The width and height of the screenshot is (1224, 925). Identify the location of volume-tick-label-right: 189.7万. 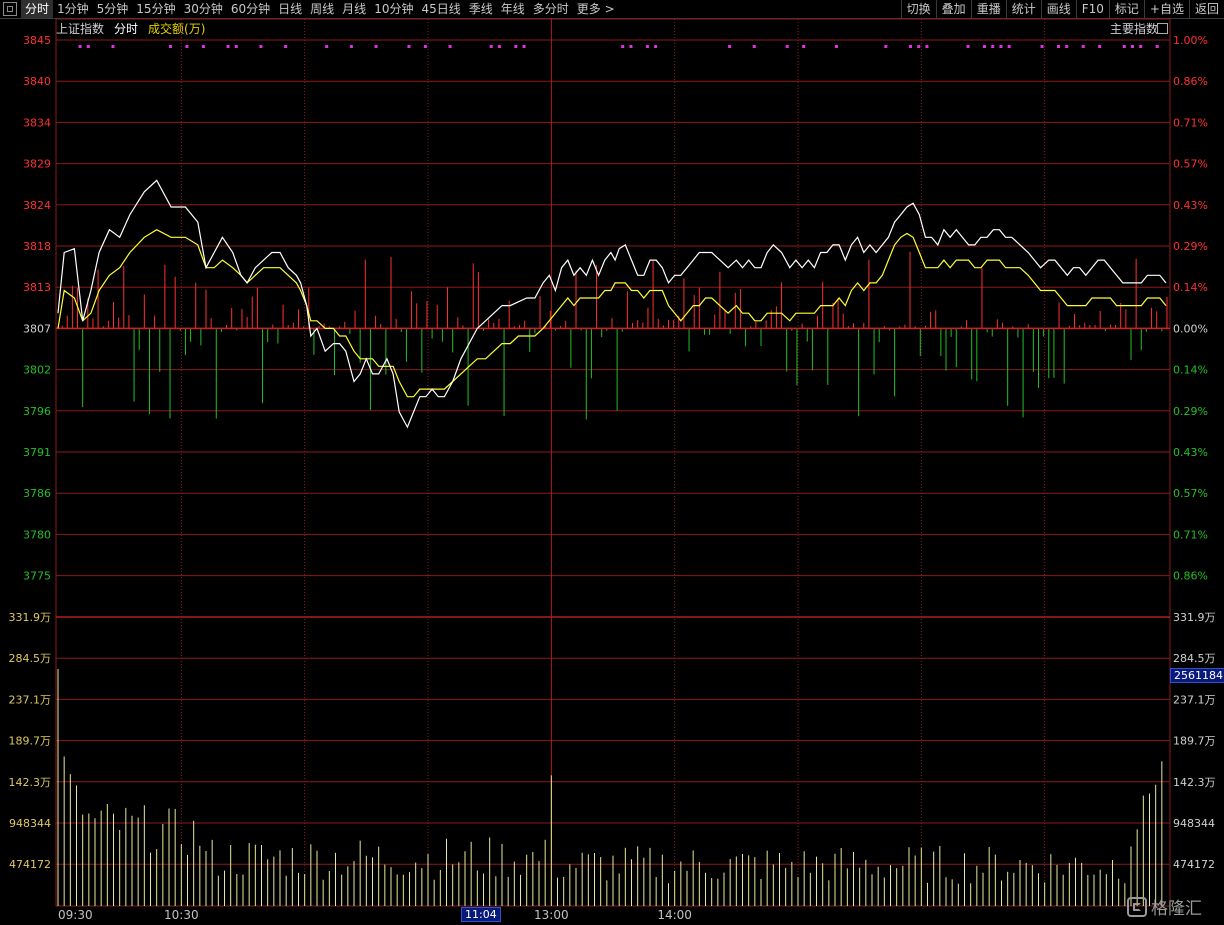
(1194, 741).